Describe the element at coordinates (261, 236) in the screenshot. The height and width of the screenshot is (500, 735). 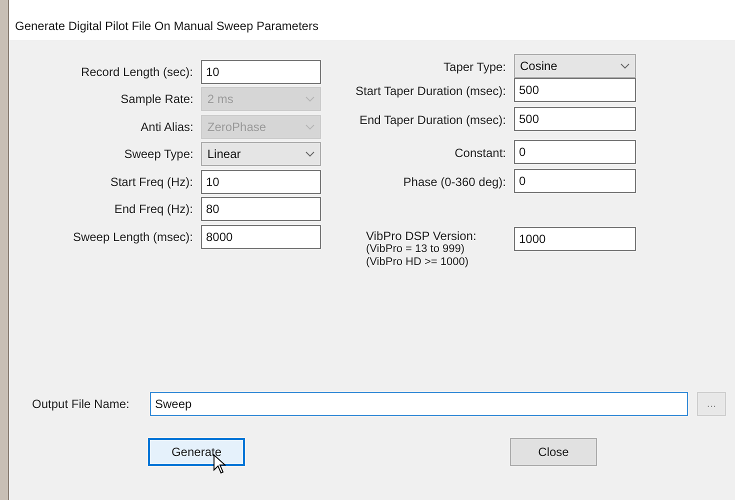
I see `input-field: 8000` at that location.